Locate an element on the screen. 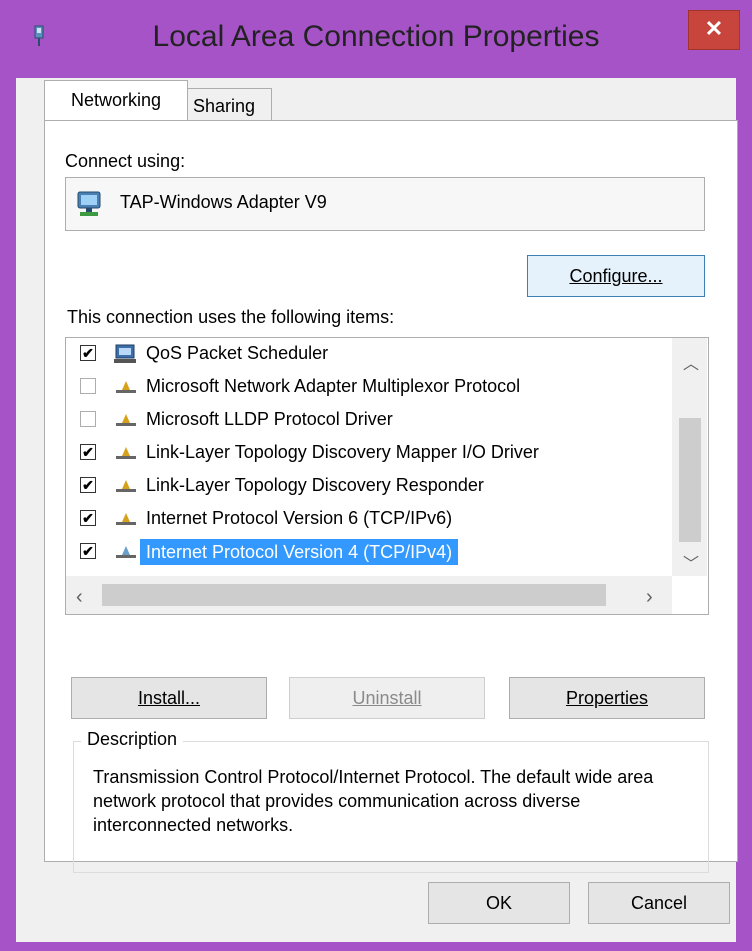 The height and width of the screenshot is (951, 752). item-label: Internet Protocol Version 6 (TCP/IPv6) is located at coordinates (299, 518).